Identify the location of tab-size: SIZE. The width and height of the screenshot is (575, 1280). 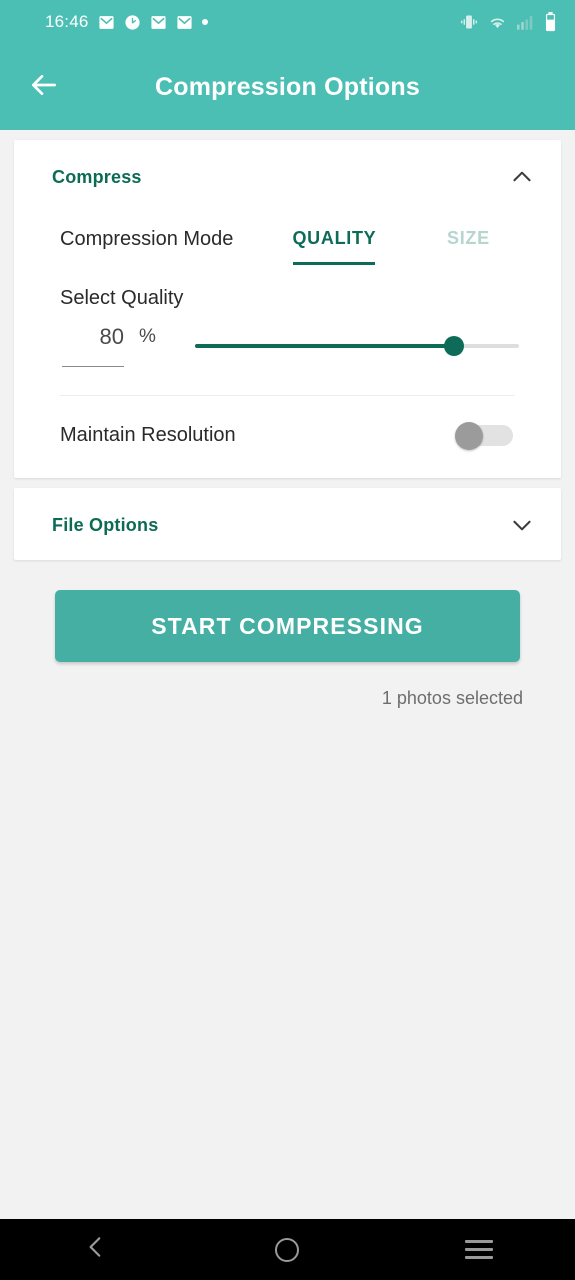
(468, 233).